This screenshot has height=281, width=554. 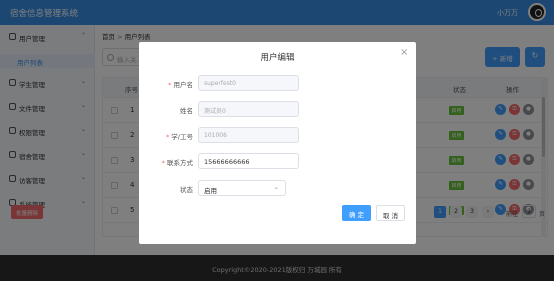 I want to click on confirm-button: 确 定, so click(x=356, y=213).